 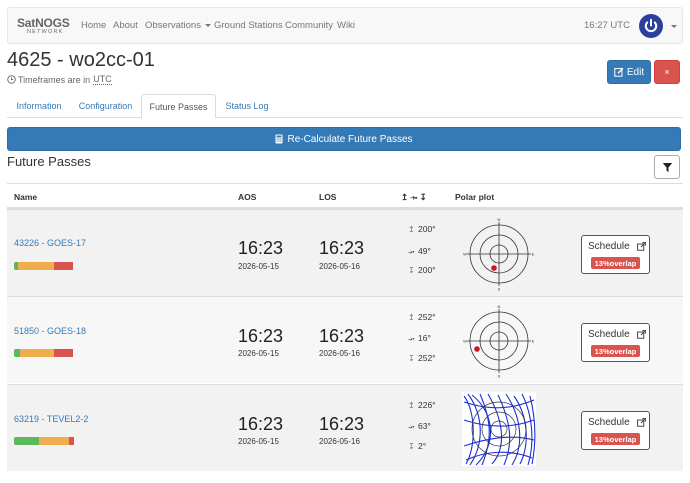 What do you see at coordinates (499, 219) in the screenshot?
I see `polar-n: N` at bounding box center [499, 219].